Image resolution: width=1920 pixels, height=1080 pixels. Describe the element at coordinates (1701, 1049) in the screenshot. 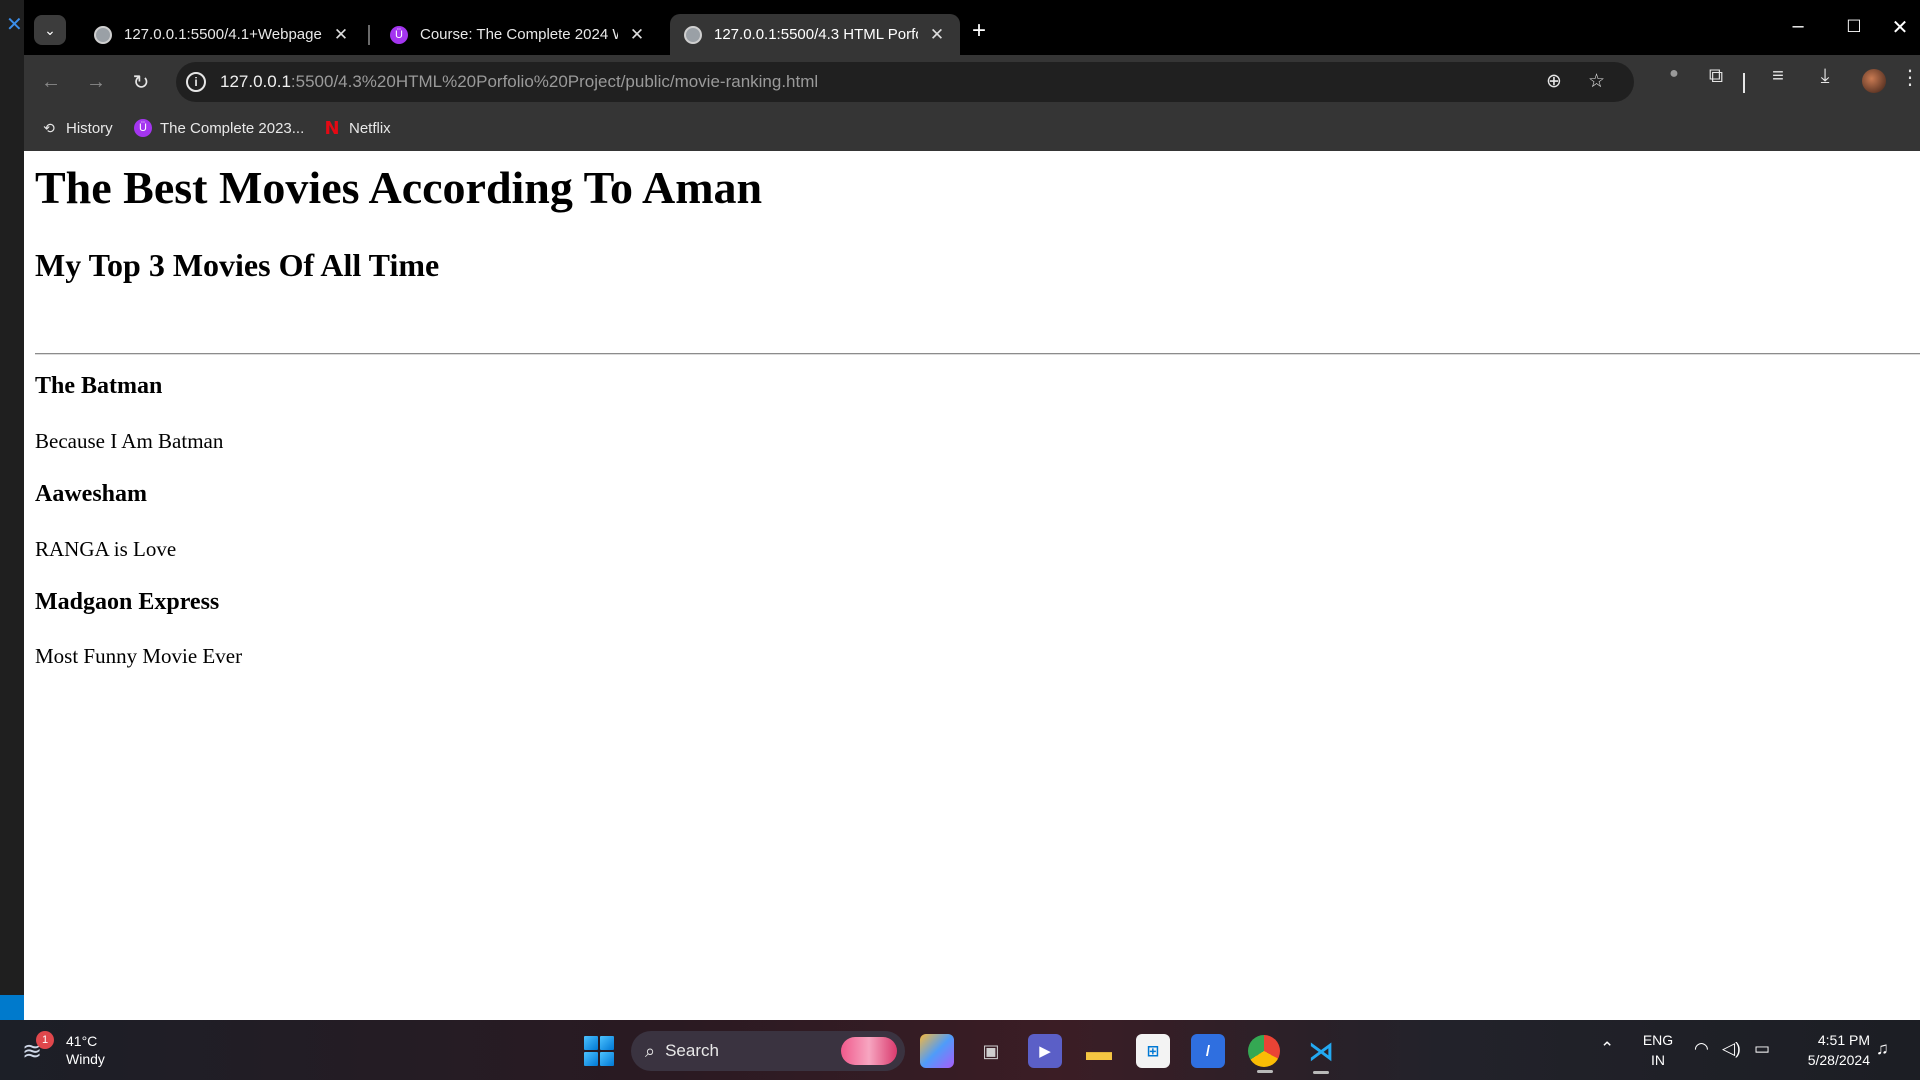

I see `wifi-icon: ◠` at that location.